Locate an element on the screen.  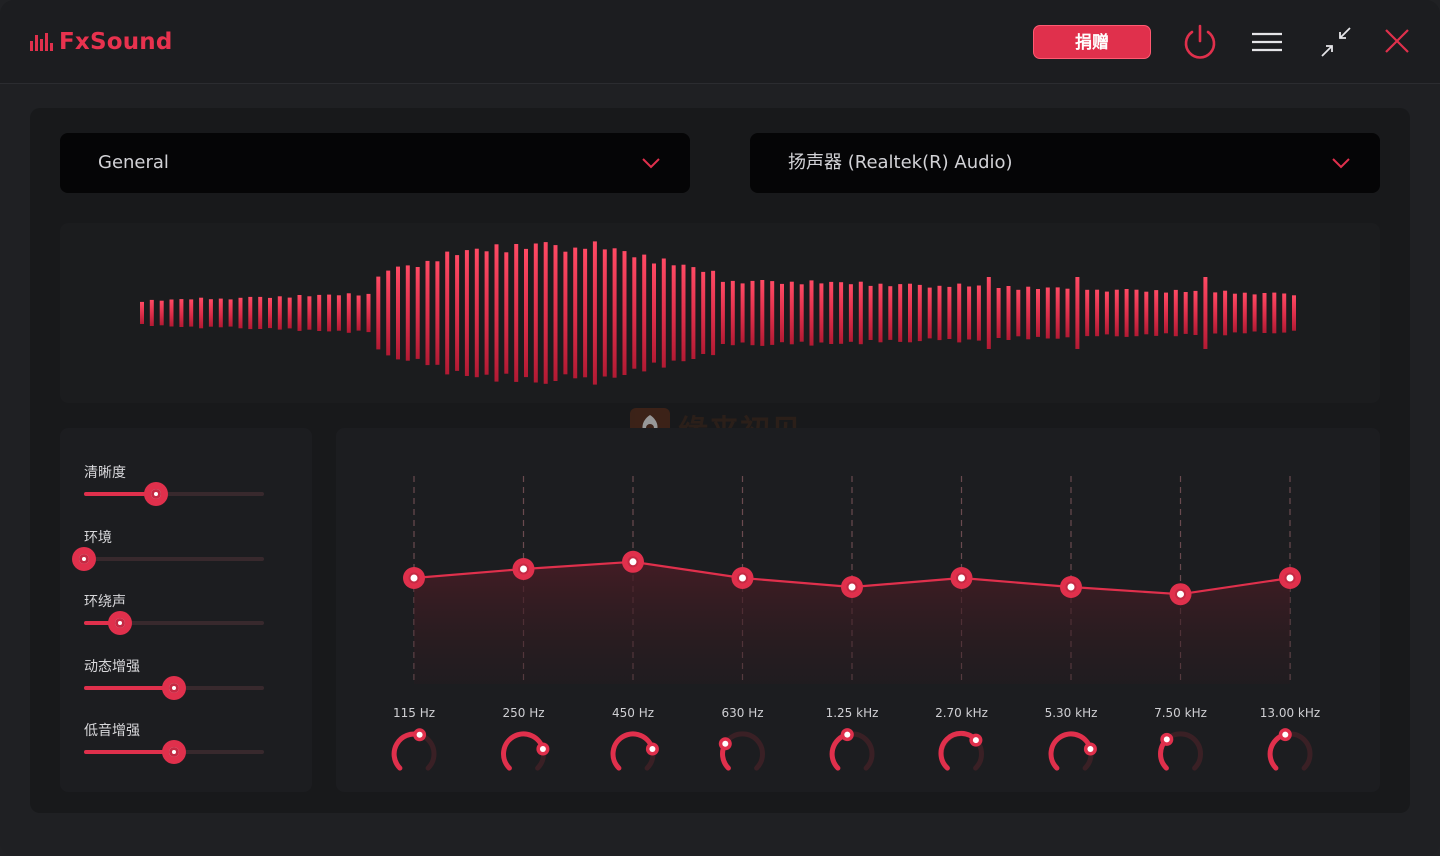
effect-slider-row: 动态增强 is located at coordinates (186, 686).